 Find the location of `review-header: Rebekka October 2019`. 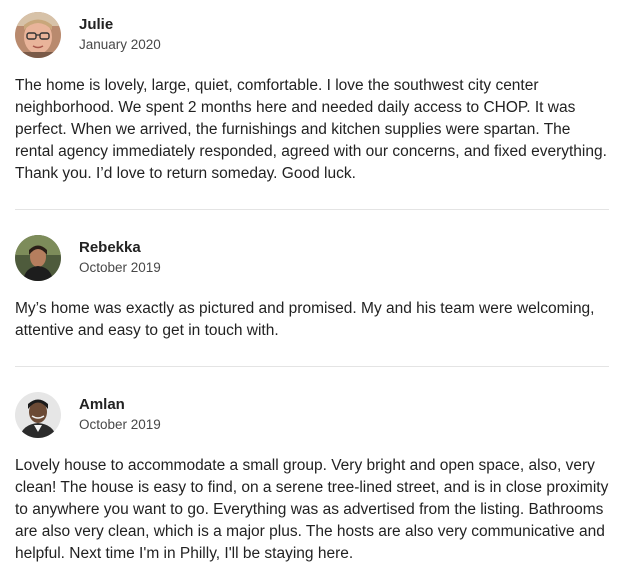

review-header: Rebekka October 2019 is located at coordinates (312, 258).